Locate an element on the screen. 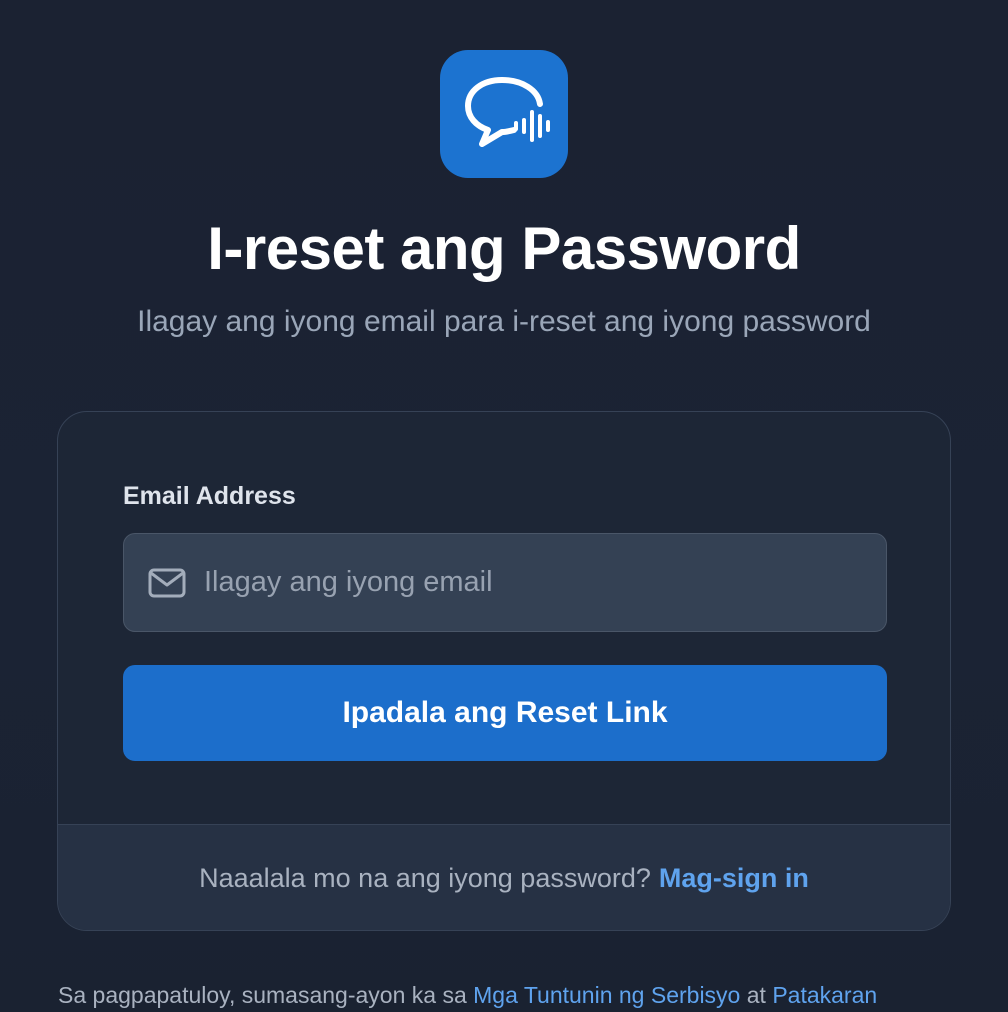 Image resolution: width=1008 pixels, height=1012 pixels. privacy-policy-link: Patakaran is located at coordinates (824, 995).